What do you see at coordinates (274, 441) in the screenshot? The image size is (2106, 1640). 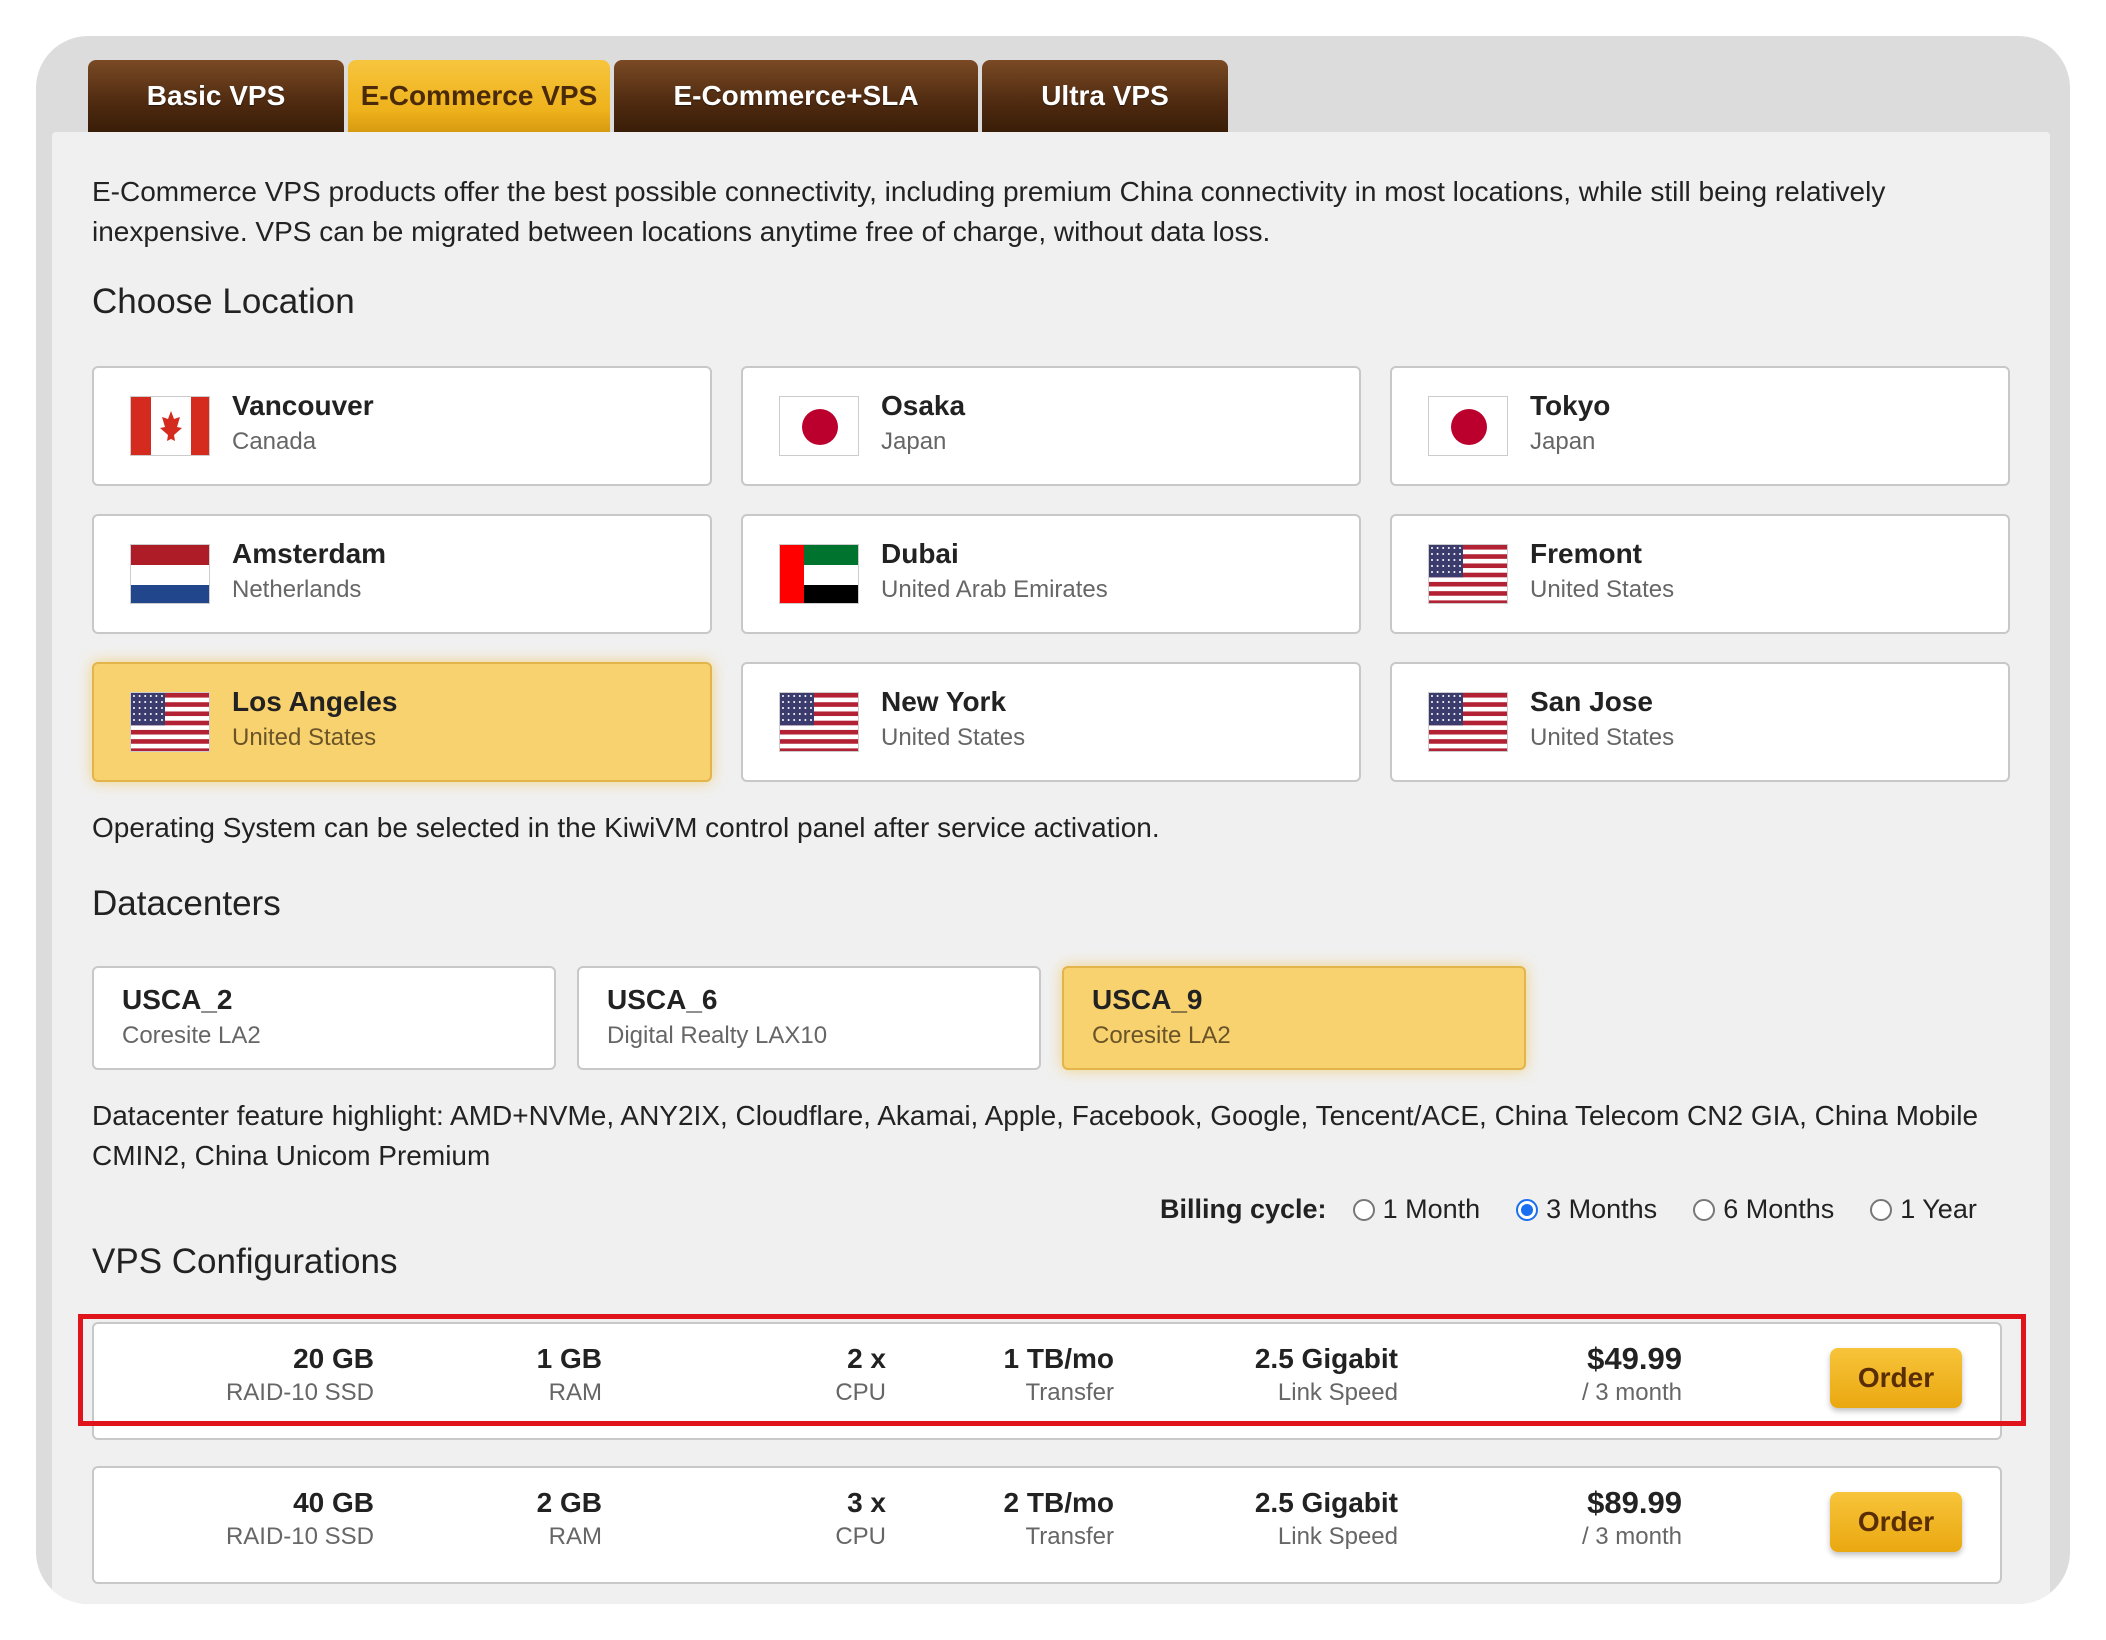 I see `location-country: Canada` at bounding box center [274, 441].